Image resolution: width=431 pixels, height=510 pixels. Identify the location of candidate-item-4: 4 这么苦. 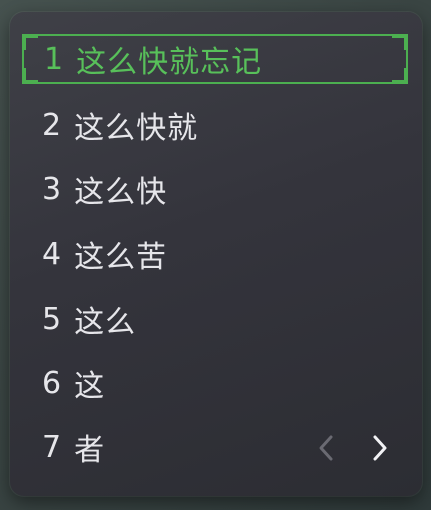
(215, 254).